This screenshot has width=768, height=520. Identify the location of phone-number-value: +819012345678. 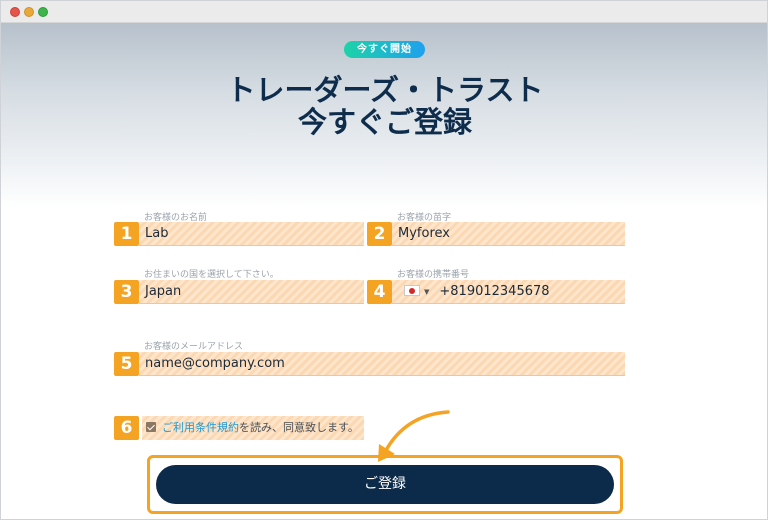
(494, 291).